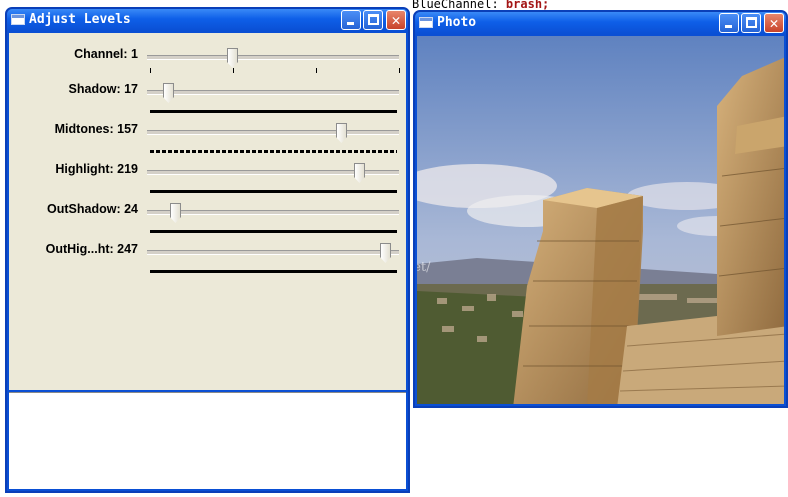 This screenshot has width=788, height=497. What do you see at coordinates (273, 253) in the screenshot?
I see `slider-track-outhighlight` at bounding box center [273, 253].